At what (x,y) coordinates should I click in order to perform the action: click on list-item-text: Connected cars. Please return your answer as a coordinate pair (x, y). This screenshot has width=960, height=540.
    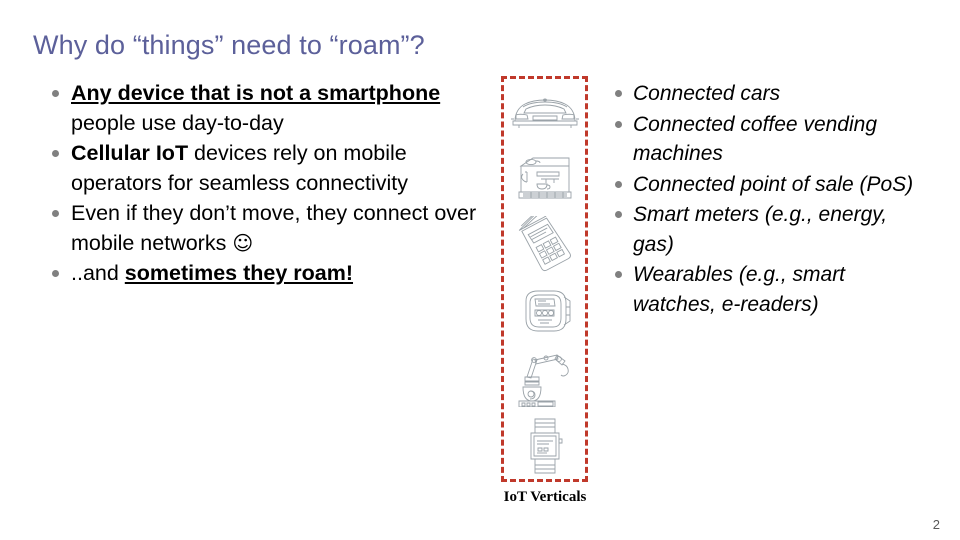
    Looking at the image, I should click on (707, 93).